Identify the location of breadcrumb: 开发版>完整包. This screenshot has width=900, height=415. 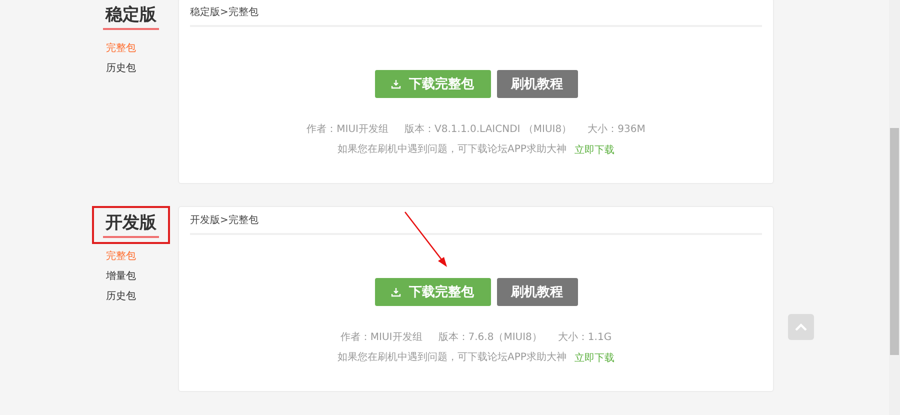
(224, 220).